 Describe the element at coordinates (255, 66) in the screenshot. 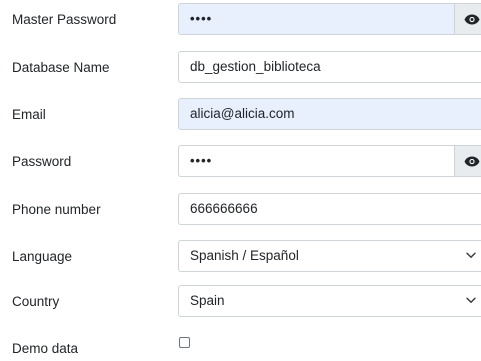

I see `database-name-value: db_gestion_biblioteca` at that location.